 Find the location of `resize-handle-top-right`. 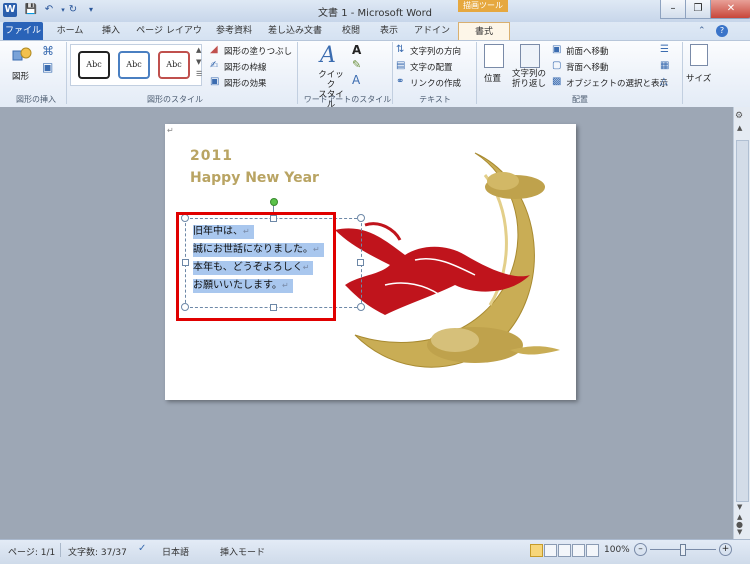

resize-handle-top-right is located at coordinates (361, 218).